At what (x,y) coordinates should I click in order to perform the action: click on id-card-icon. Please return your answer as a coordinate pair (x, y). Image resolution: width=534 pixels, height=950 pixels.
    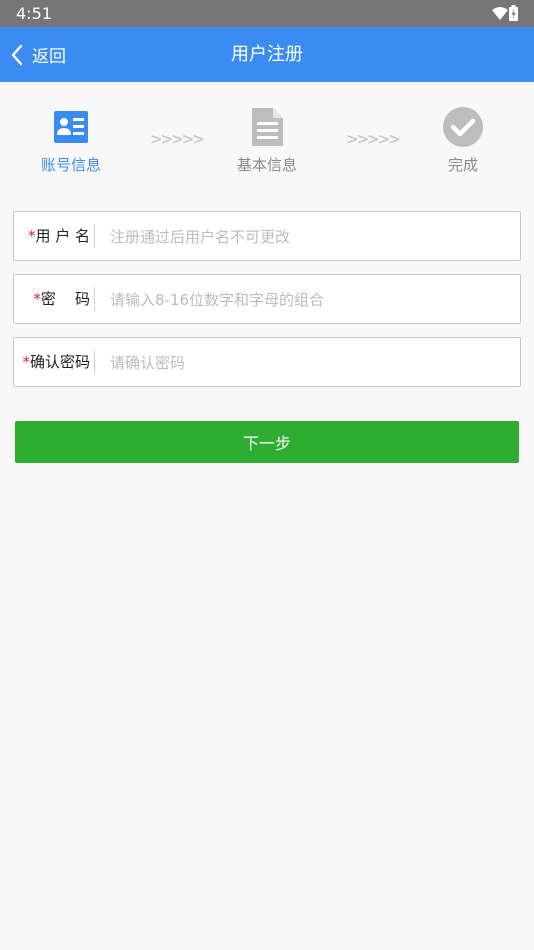
    Looking at the image, I should click on (71, 127).